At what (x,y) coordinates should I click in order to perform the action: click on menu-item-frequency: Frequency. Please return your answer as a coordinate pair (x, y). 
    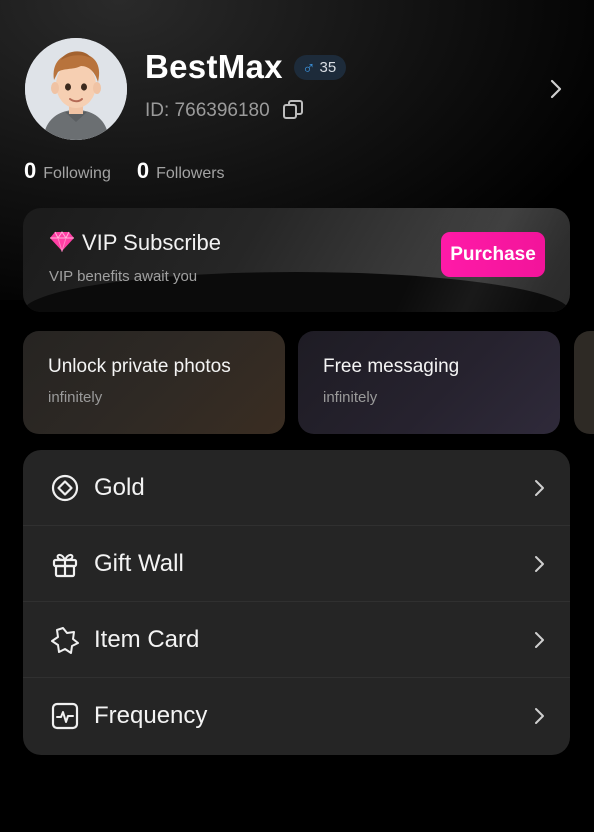
    Looking at the image, I should click on (296, 716).